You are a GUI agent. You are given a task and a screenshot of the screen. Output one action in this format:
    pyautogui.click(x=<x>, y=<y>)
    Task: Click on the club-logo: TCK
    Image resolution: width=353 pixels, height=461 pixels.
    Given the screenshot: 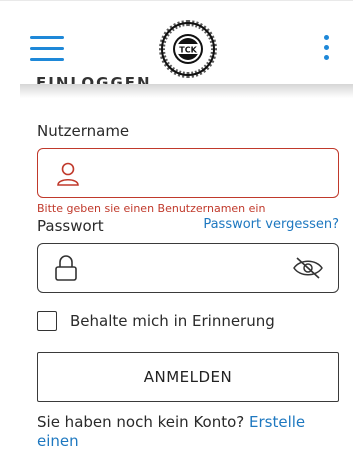 What is the action you would take?
    pyautogui.click(x=188, y=49)
    